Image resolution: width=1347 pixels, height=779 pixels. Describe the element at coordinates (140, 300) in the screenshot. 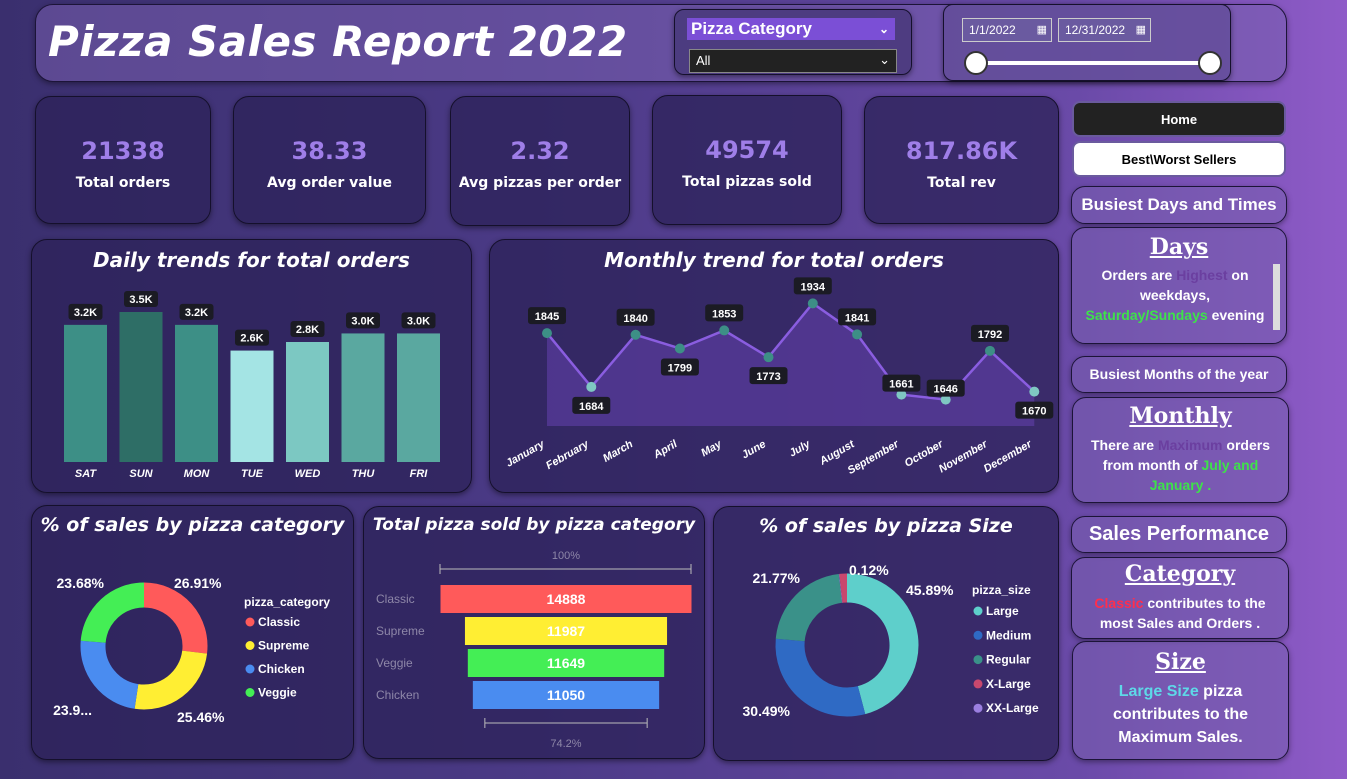

I see `data-label: 3.5K` at that location.